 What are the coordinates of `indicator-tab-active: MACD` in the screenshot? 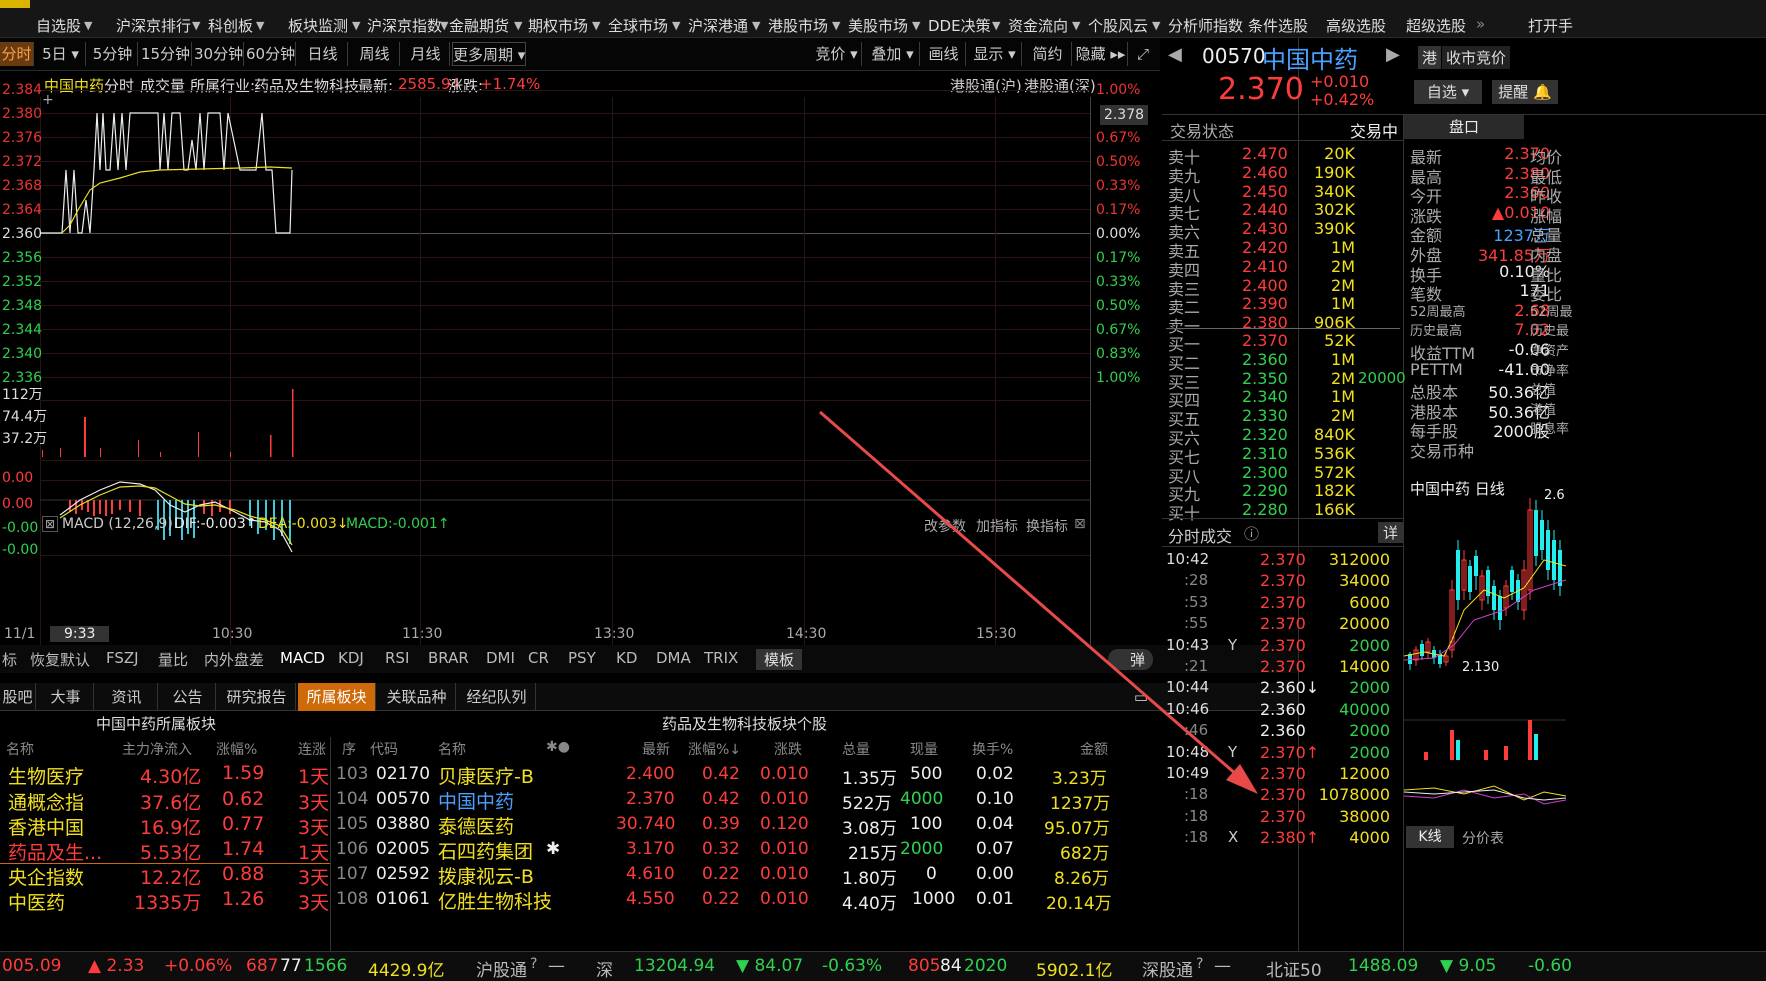 It's located at (302, 658).